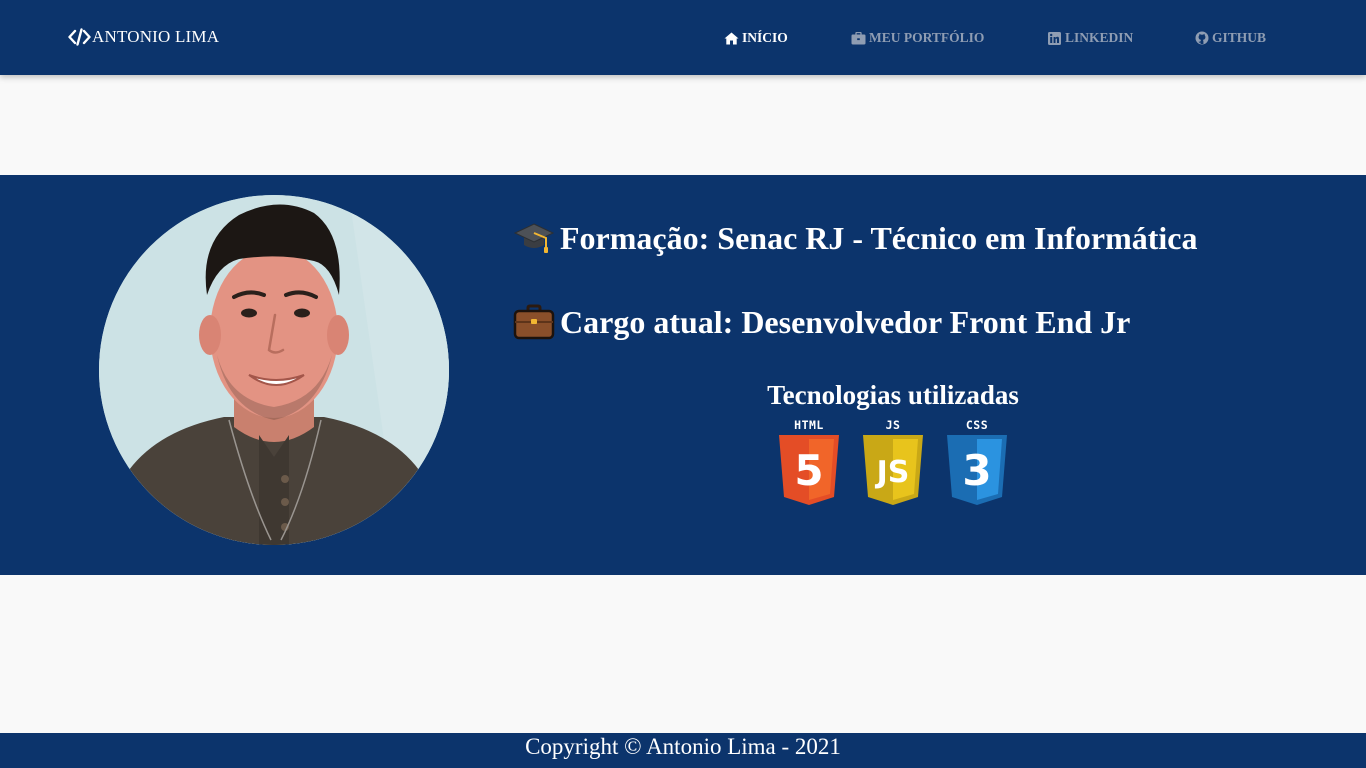  I want to click on nav-item-github: GITHUB, so click(1230, 38).